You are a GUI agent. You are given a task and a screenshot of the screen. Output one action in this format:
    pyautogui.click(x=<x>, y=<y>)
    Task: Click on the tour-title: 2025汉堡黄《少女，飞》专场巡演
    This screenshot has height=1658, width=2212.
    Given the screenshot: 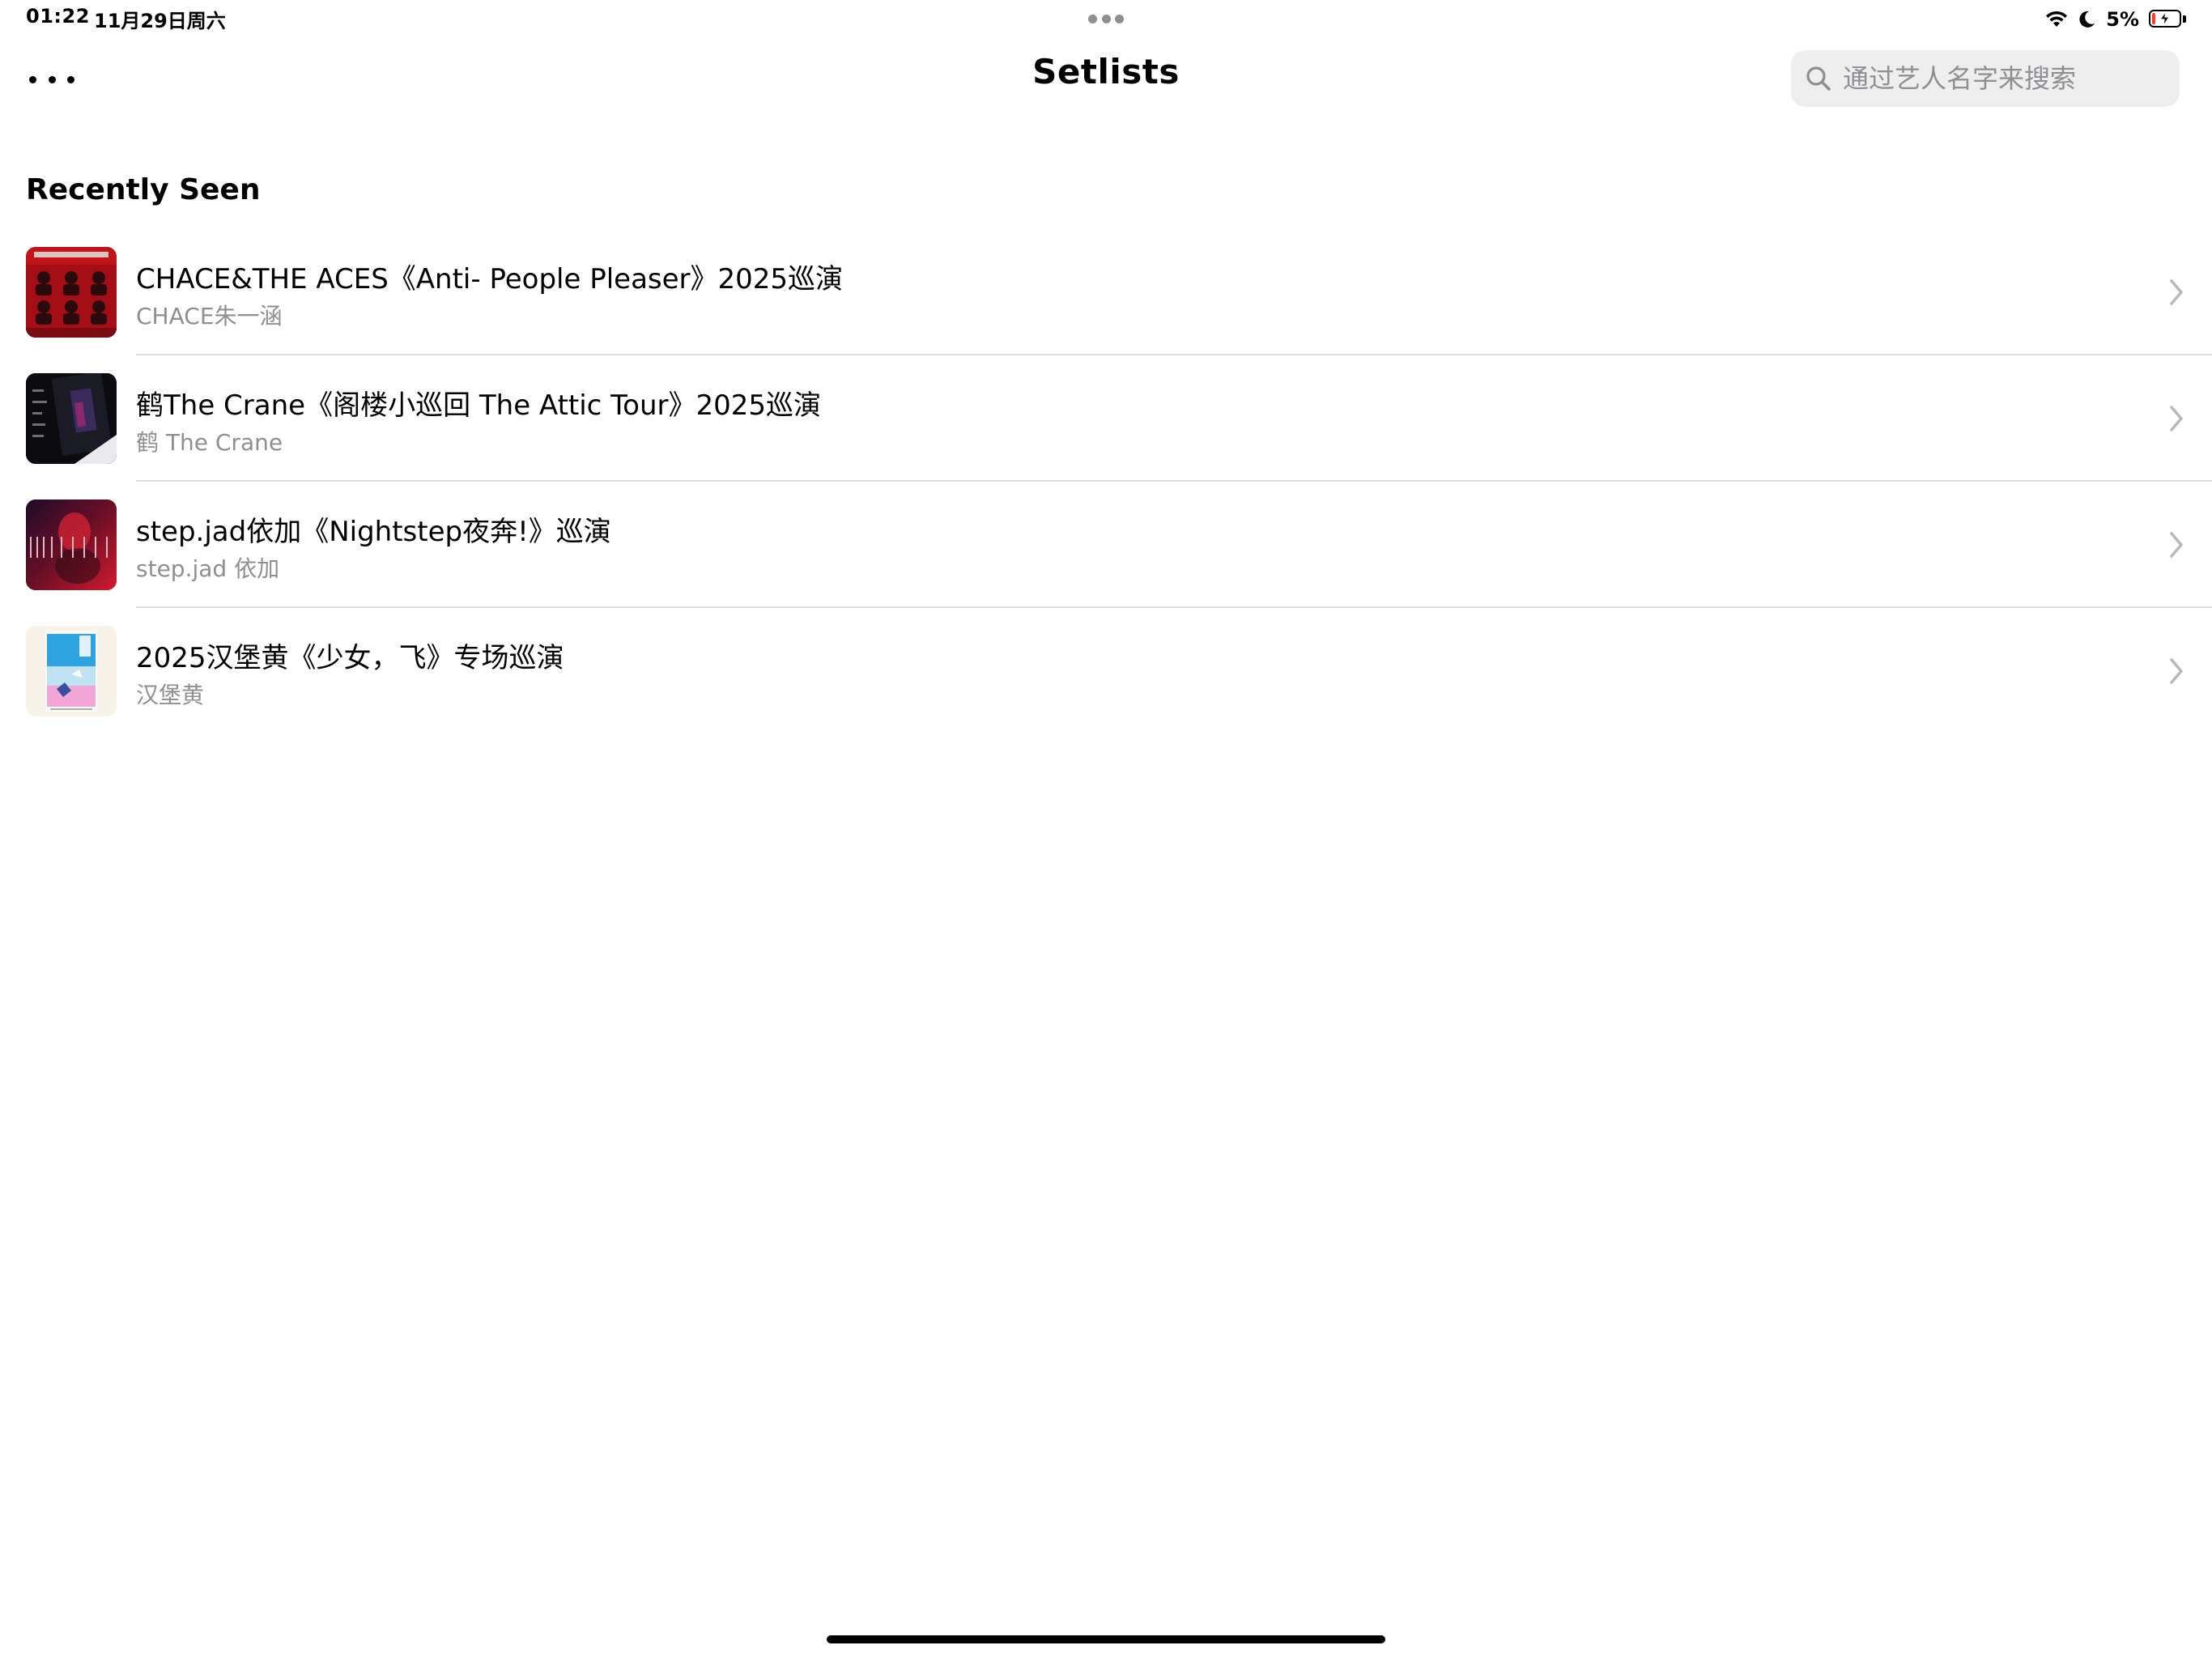 What is the action you would take?
    pyautogui.click(x=350, y=658)
    